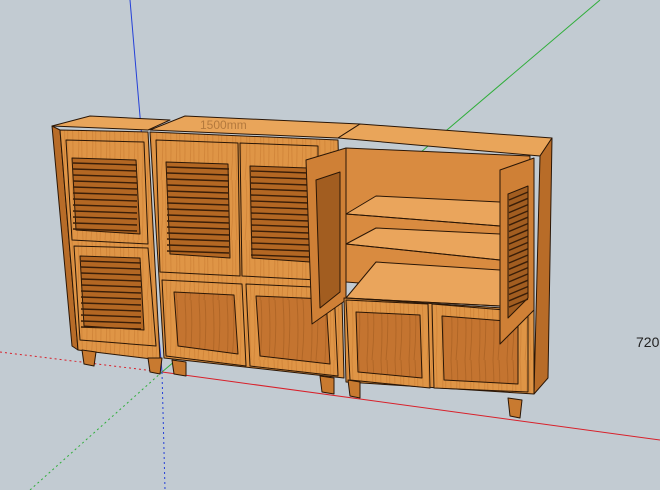  What do you see at coordinates (328, 240) in the screenshot?
I see `middle-cabinet-open-door-louver` at bounding box center [328, 240].